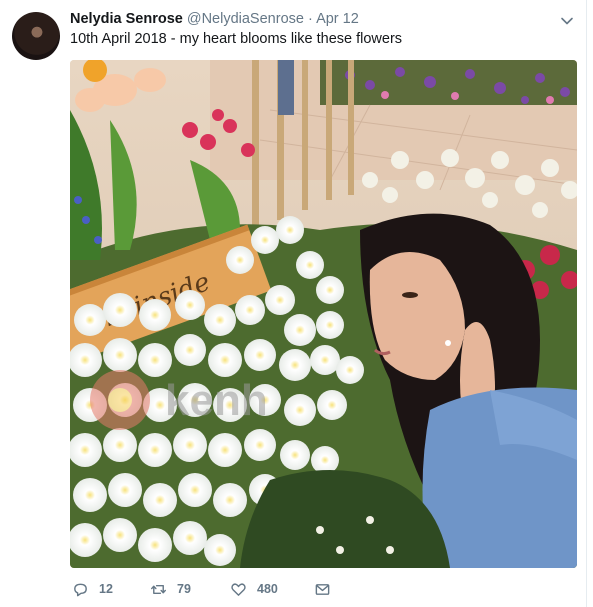 Image resolution: width=593 pixels, height=607 pixels. What do you see at coordinates (586, 303) in the screenshot?
I see `card-border` at bounding box center [586, 303].